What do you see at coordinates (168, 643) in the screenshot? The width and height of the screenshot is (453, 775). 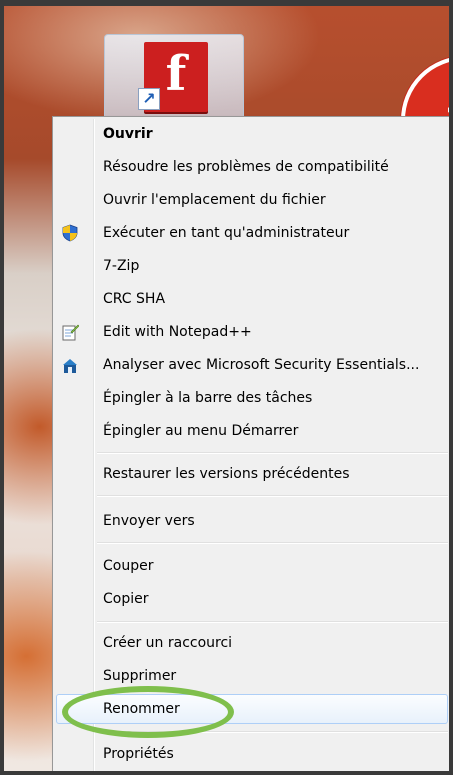 I see `menu-item-label: Créer un raccourci` at bounding box center [168, 643].